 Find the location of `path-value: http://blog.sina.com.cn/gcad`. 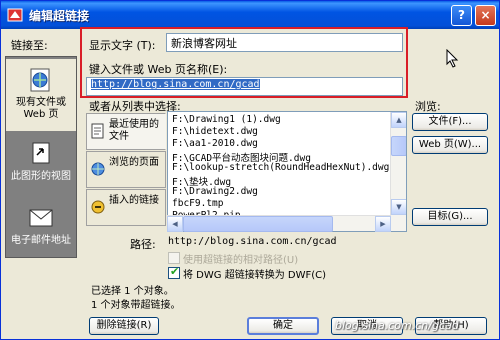

path-value: http://blog.sina.com.cn/gcad is located at coordinates (252, 241).